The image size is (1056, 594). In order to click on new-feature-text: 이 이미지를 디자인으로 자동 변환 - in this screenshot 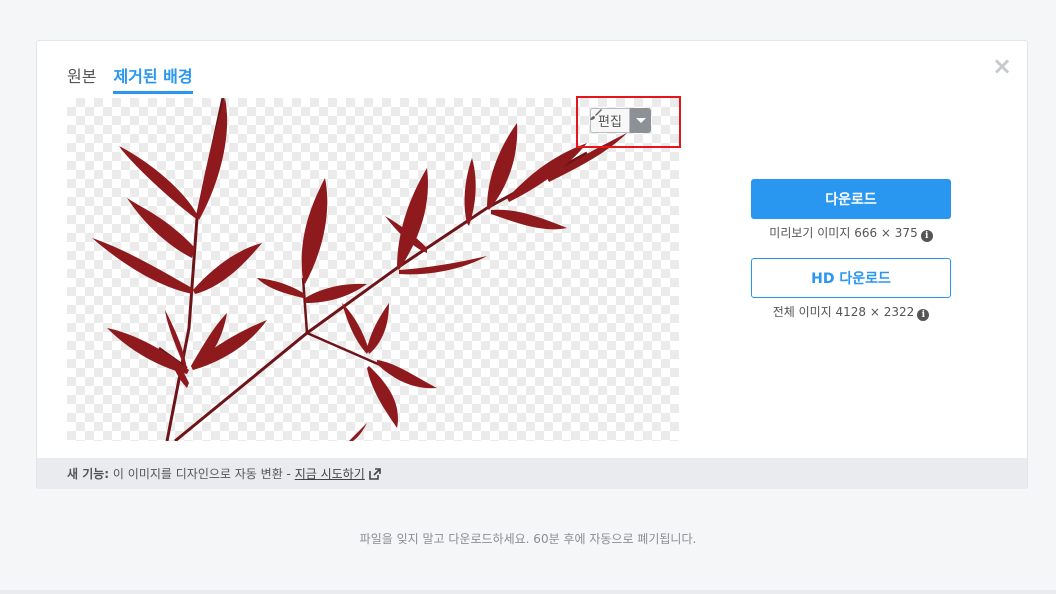, I will do `click(202, 474)`.